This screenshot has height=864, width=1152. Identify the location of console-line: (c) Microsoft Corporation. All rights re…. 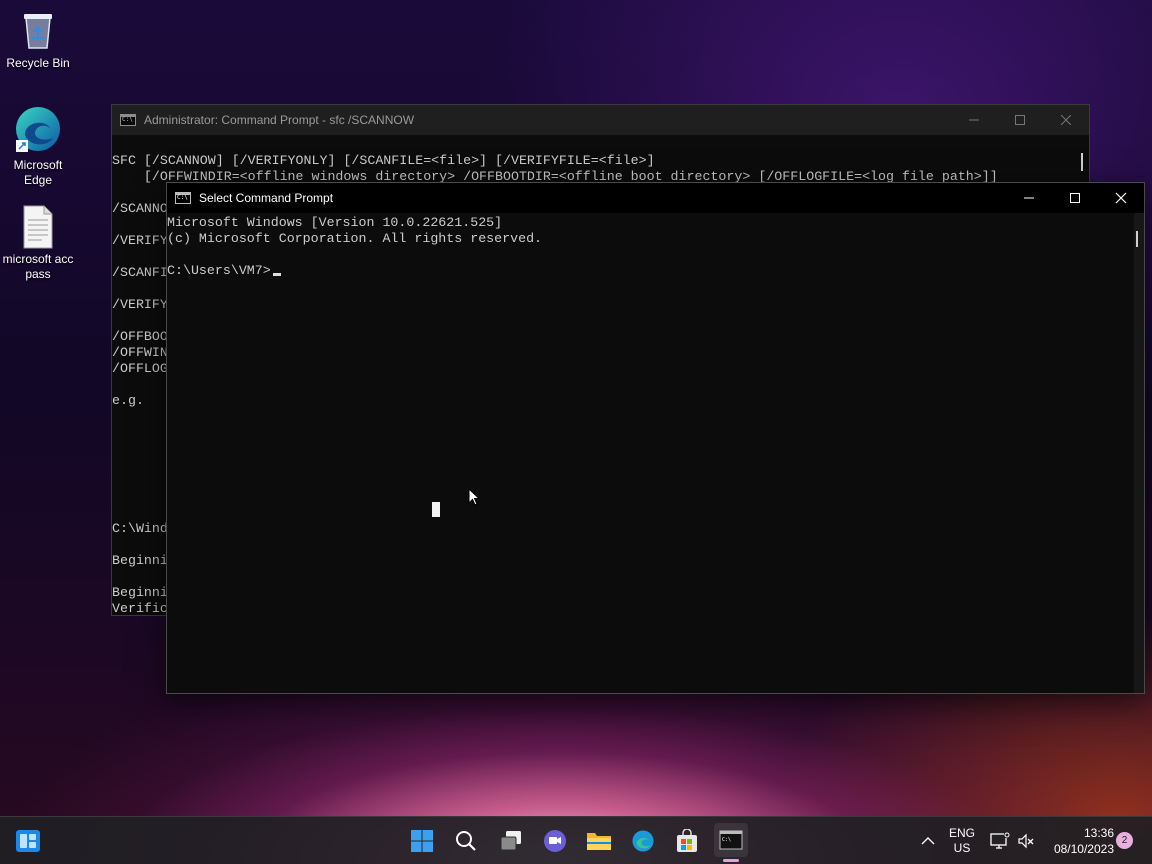
(355, 238).